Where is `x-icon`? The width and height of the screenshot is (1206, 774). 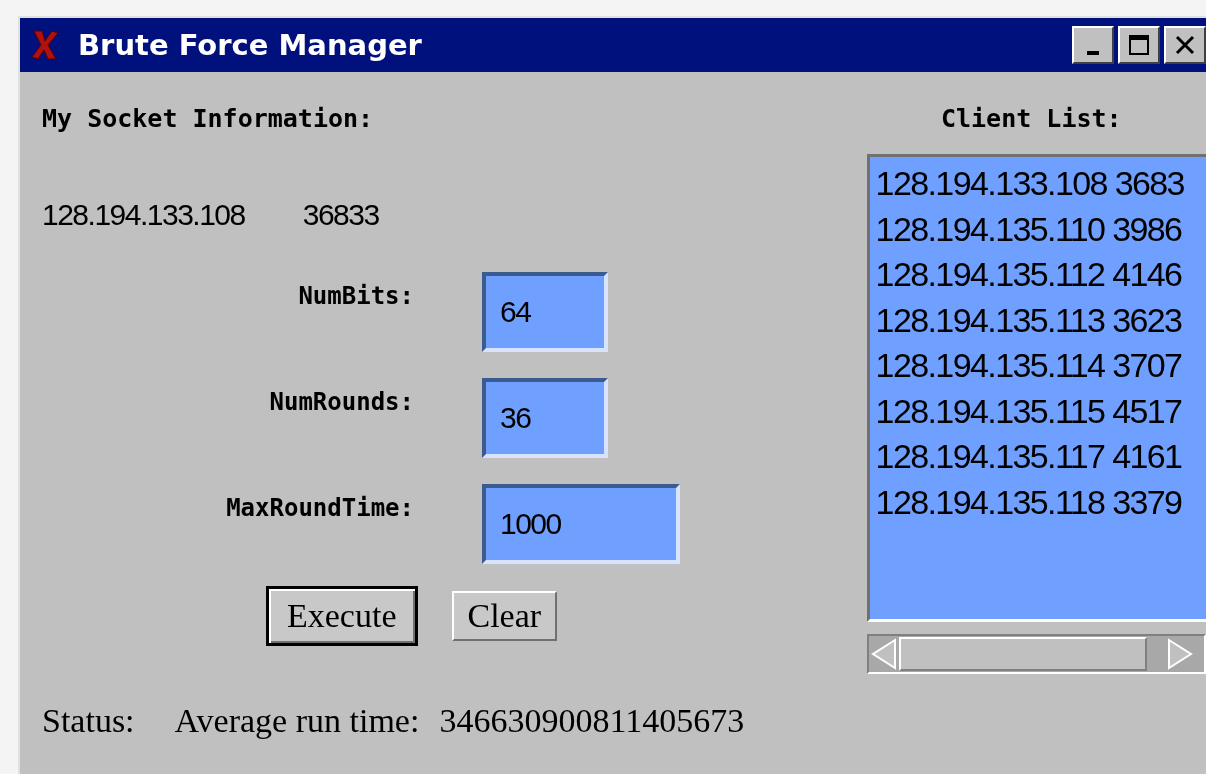
x-icon is located at coordinates (45, 45).